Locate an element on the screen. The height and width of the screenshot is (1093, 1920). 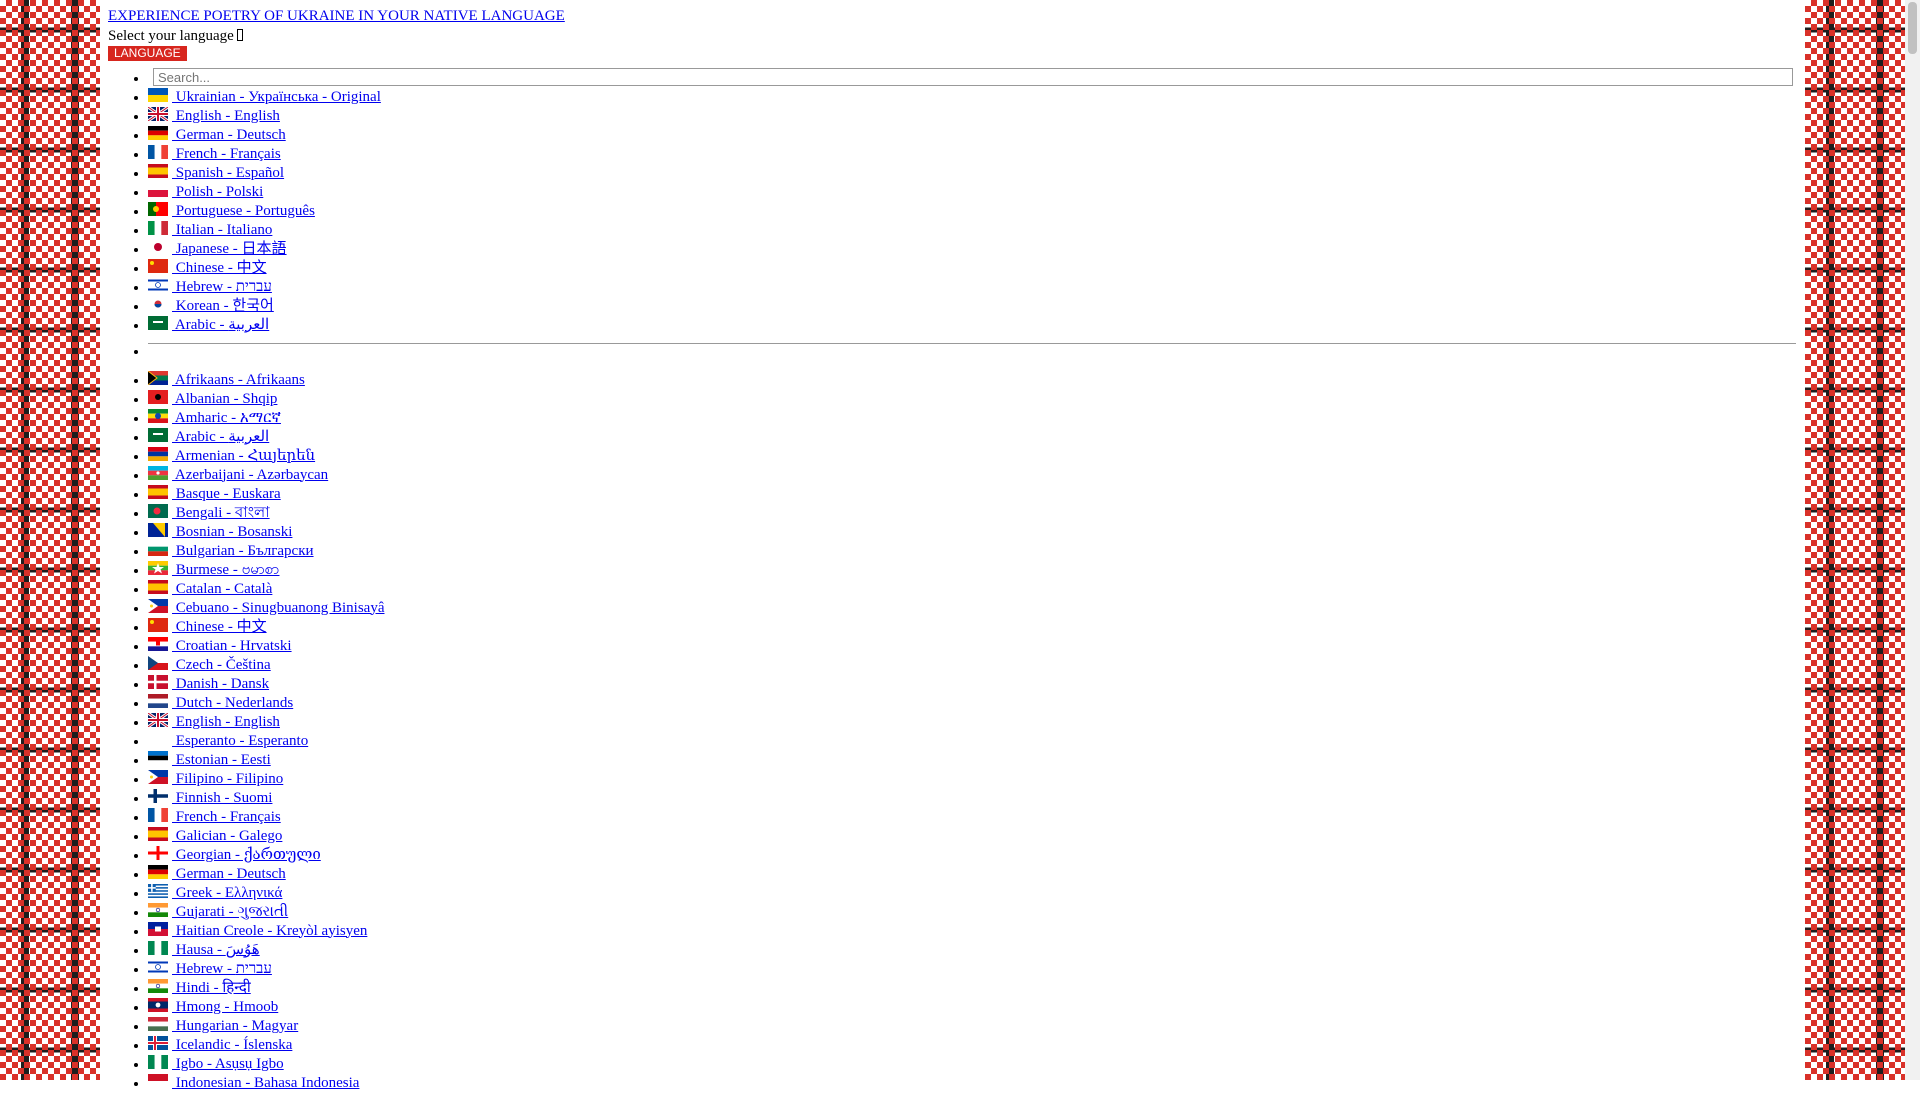
language-link: Danish - Dansk is located at coordinates (208, 683).